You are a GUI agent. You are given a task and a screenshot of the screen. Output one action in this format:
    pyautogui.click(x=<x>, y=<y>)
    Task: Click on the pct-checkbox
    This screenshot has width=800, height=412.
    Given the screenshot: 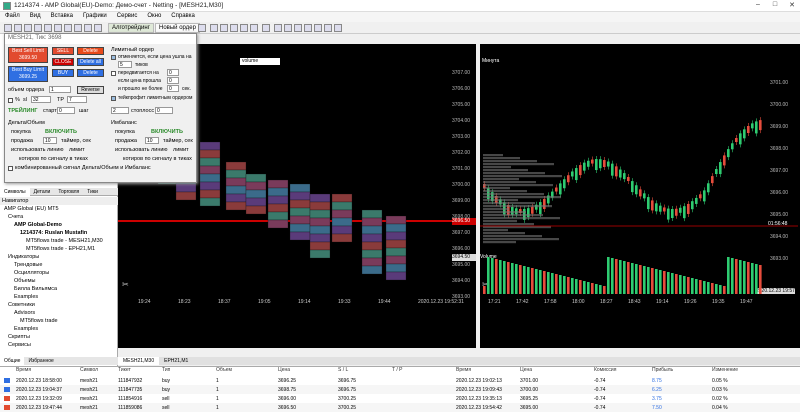 What is the action you would take?
    pyautogui.click(x=10, y=100)
    